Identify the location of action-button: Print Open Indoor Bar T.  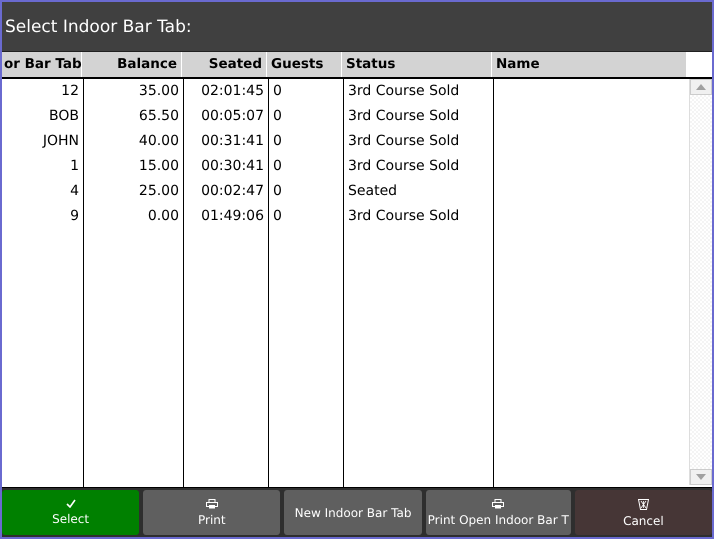
(498, 512).